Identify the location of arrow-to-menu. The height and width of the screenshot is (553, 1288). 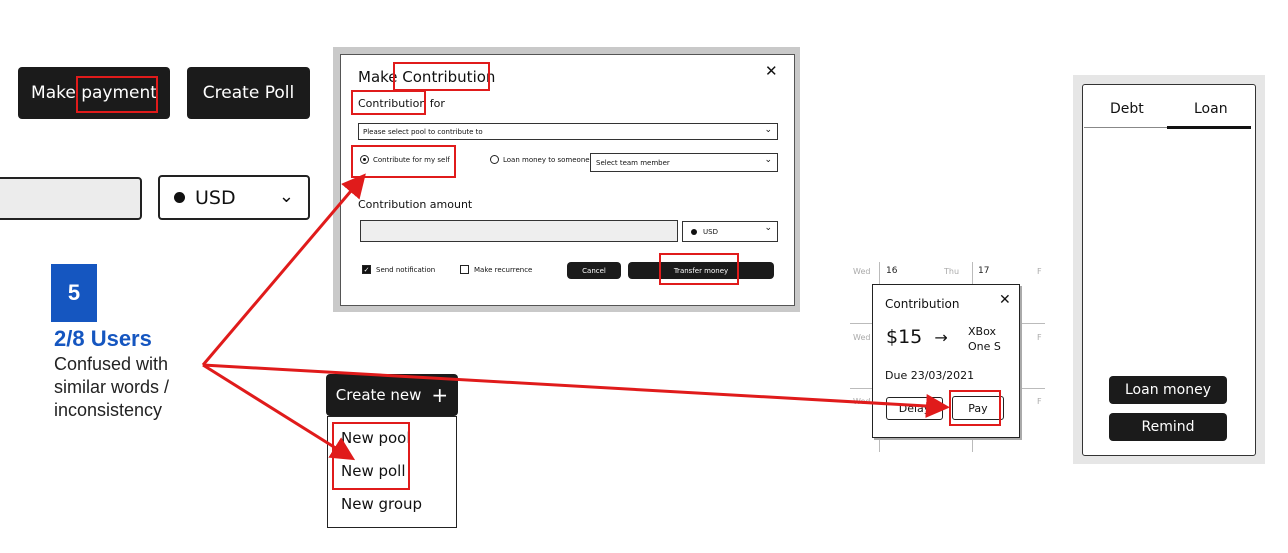
(279, 412).